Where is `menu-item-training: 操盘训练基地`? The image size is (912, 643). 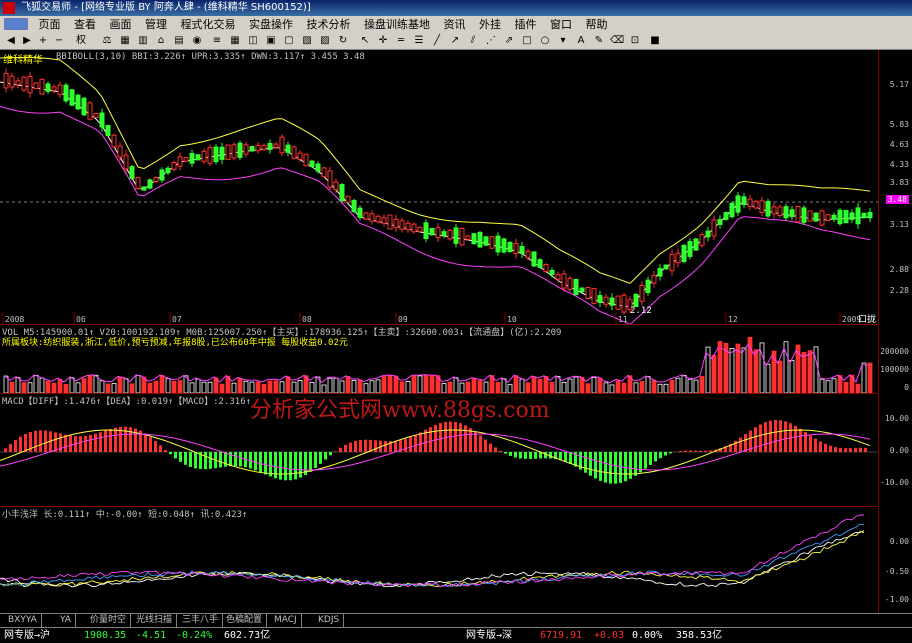 menu-item-training: 操盘训练基地 is located at coordinates (397, 24).